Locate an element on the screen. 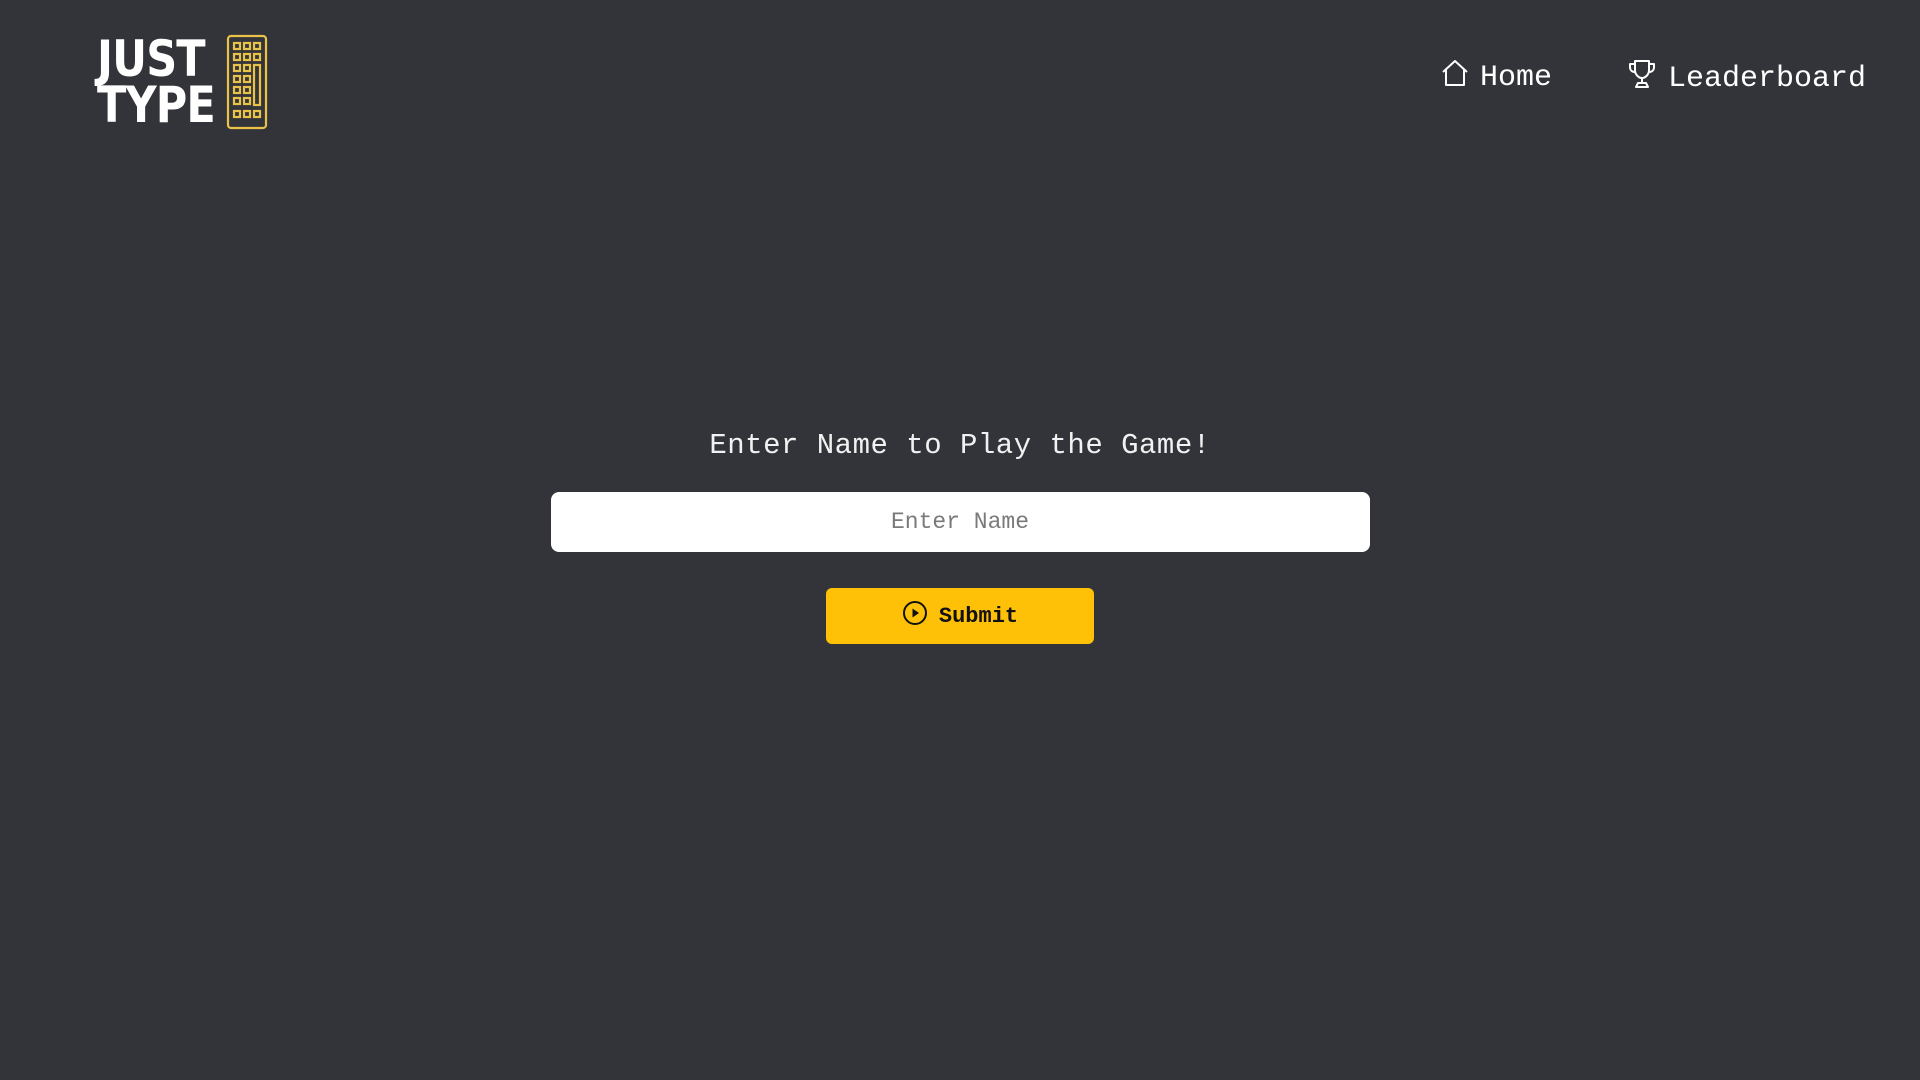 This screenshot has width=1920, height=1080. logo-line-2: TYPE is located at coordinates (156, 105).